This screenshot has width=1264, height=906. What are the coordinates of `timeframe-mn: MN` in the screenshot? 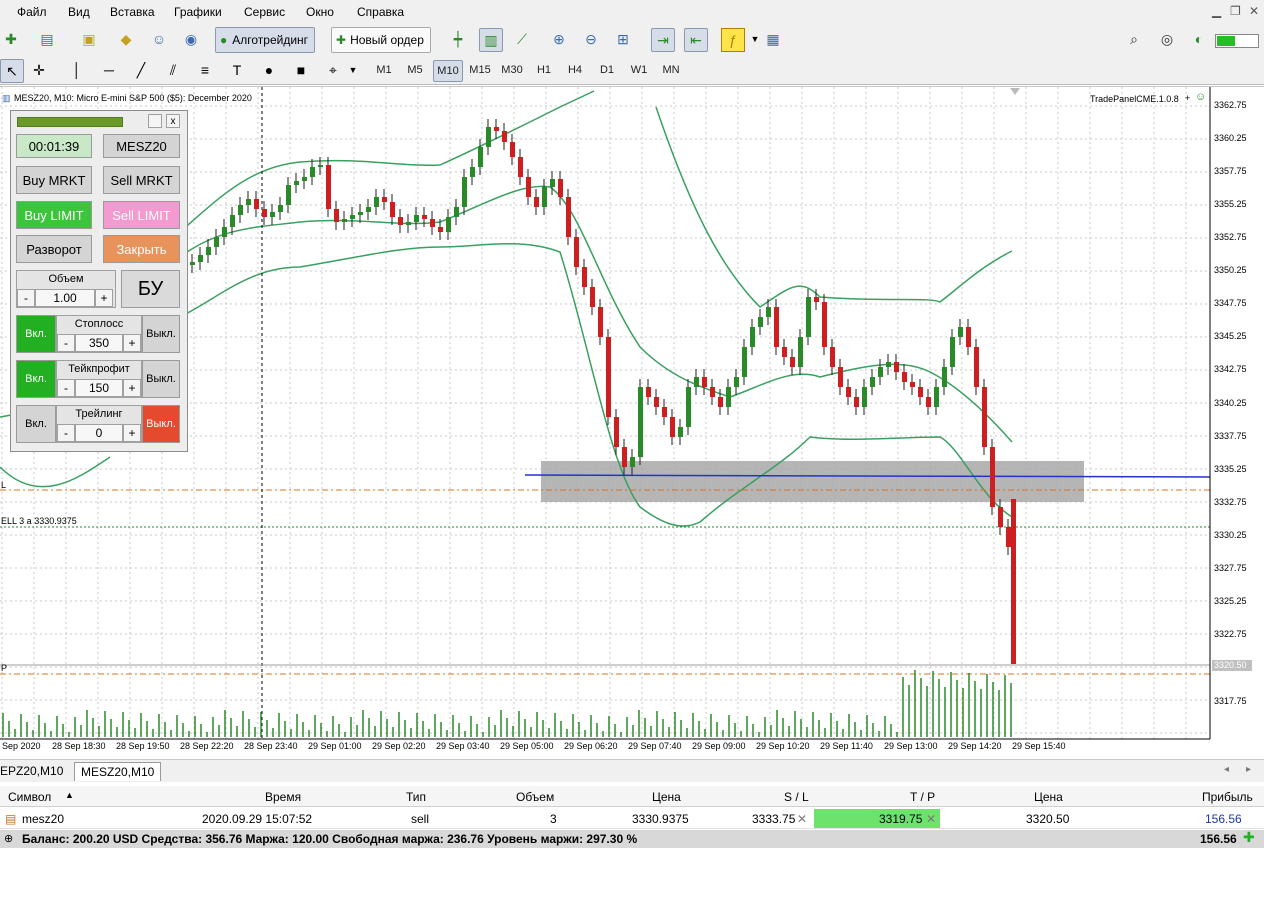 It's located at (671, 70).